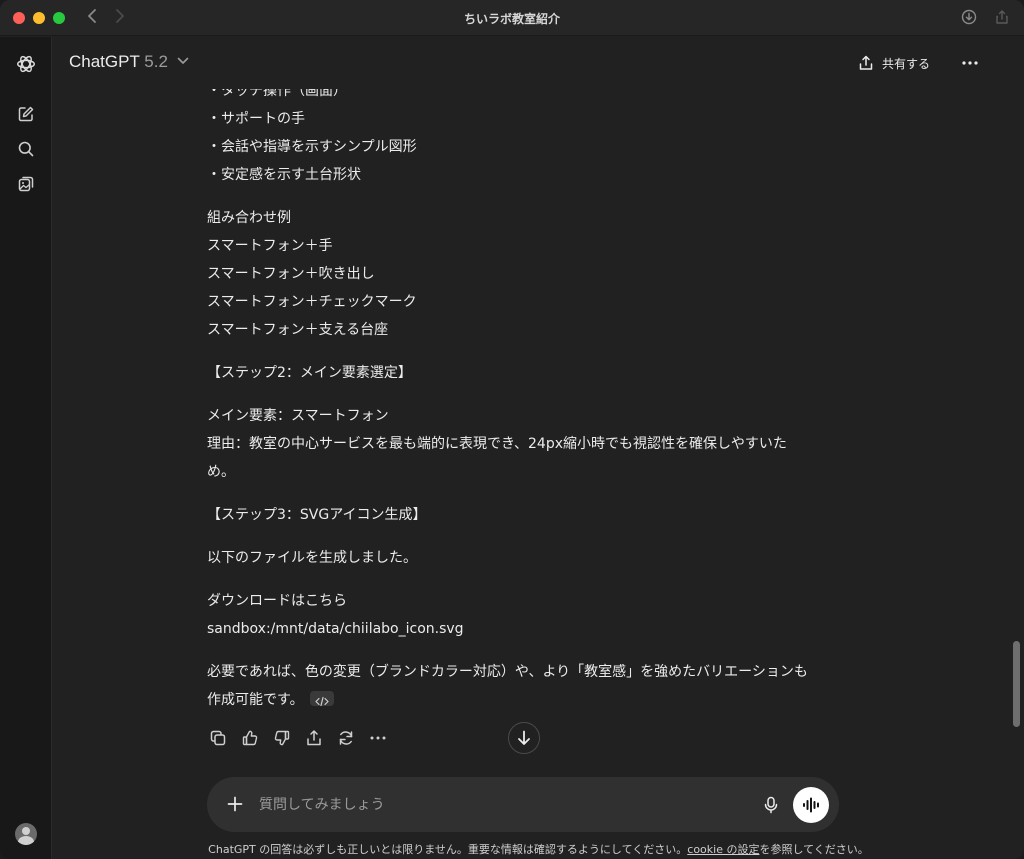  I want to click on more-actions-button, so click(378, 738).